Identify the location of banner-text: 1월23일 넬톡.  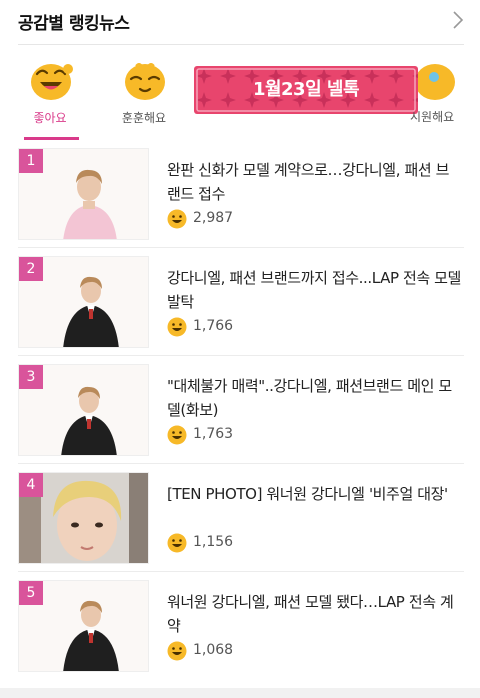
(306, 89).